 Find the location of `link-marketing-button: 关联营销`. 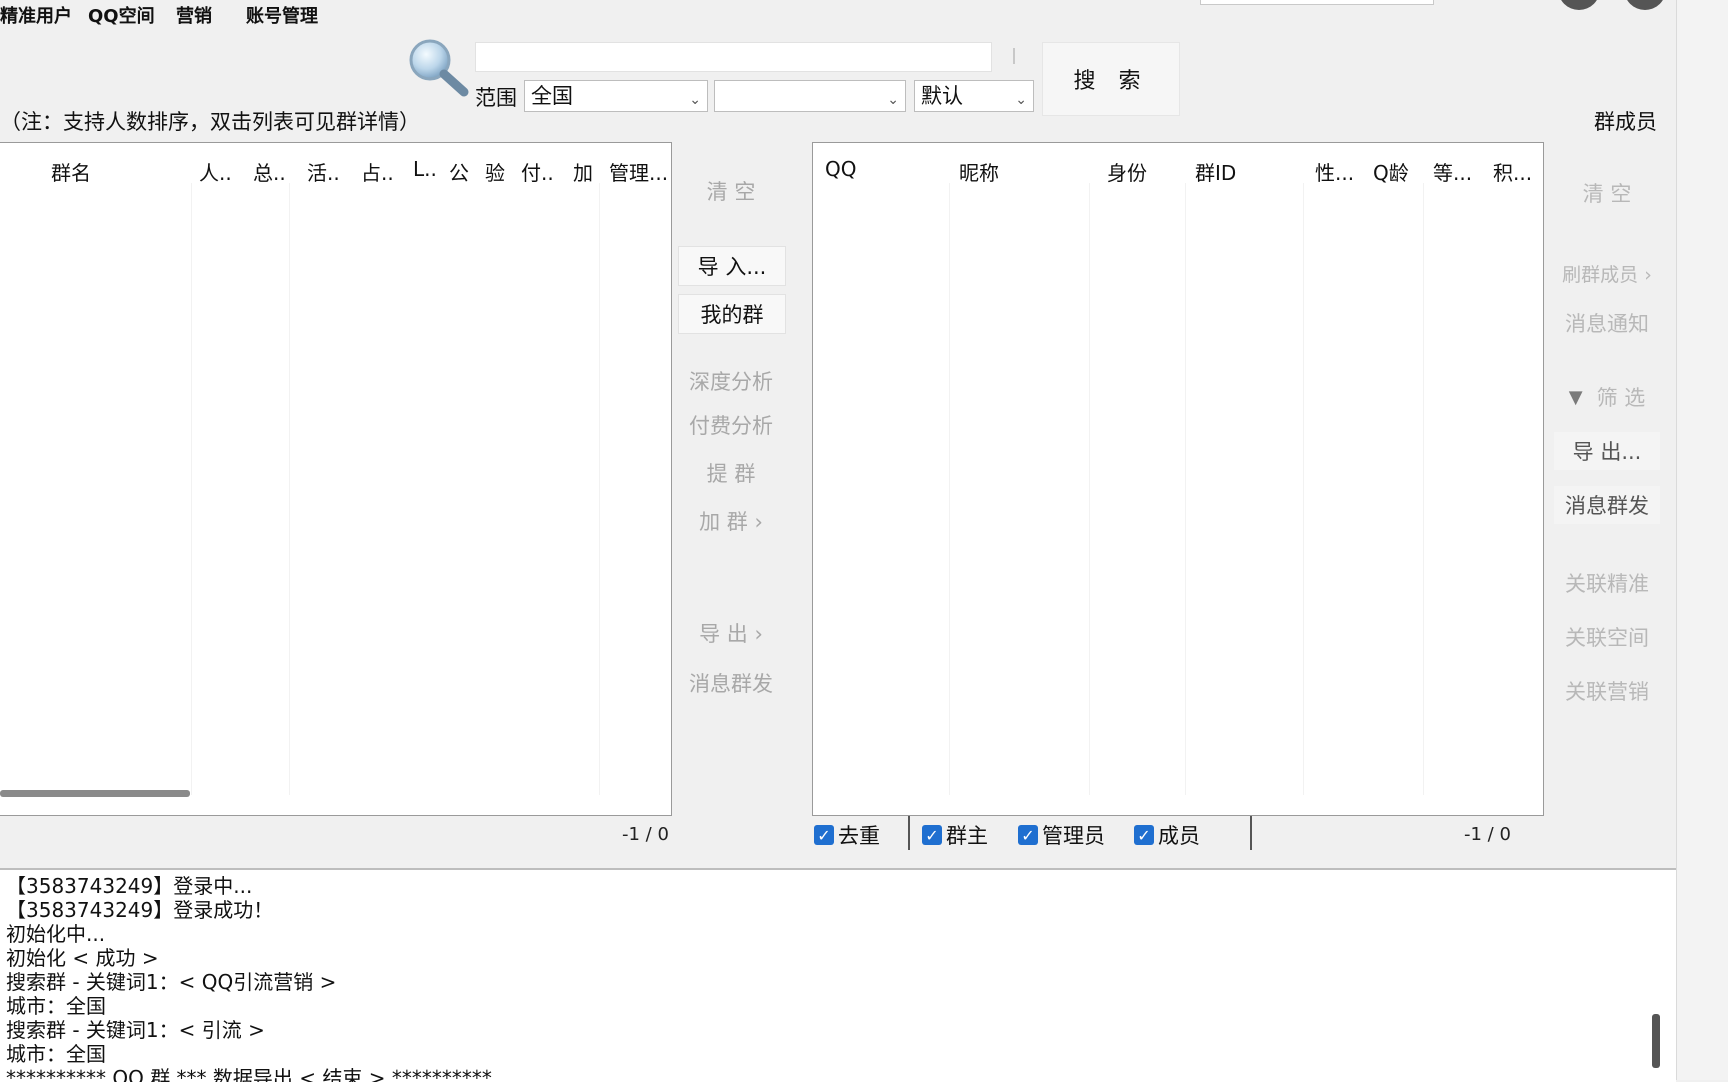

link-marketing-button: 关联营销 is located at coordinates (1607, 691).